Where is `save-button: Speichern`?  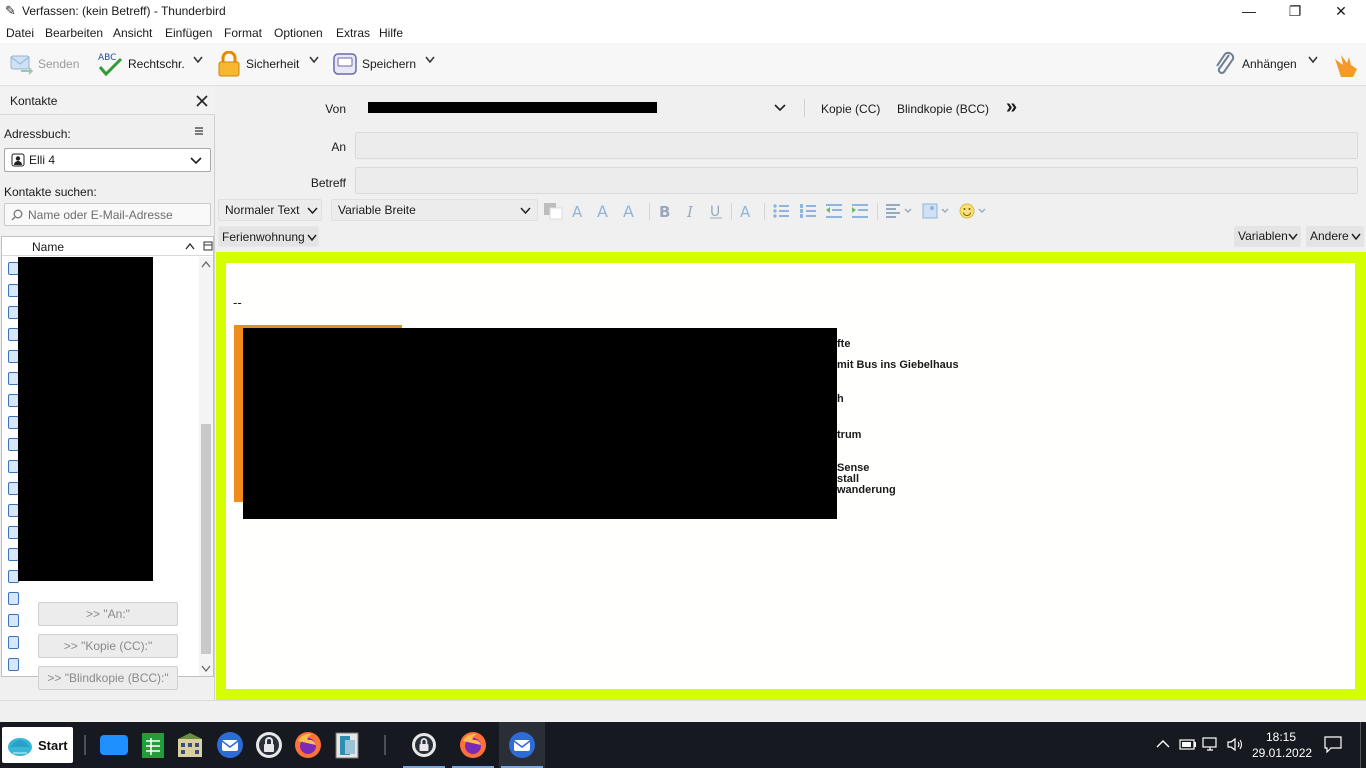
save-button: Speichern is located at coordinates (374, 64).